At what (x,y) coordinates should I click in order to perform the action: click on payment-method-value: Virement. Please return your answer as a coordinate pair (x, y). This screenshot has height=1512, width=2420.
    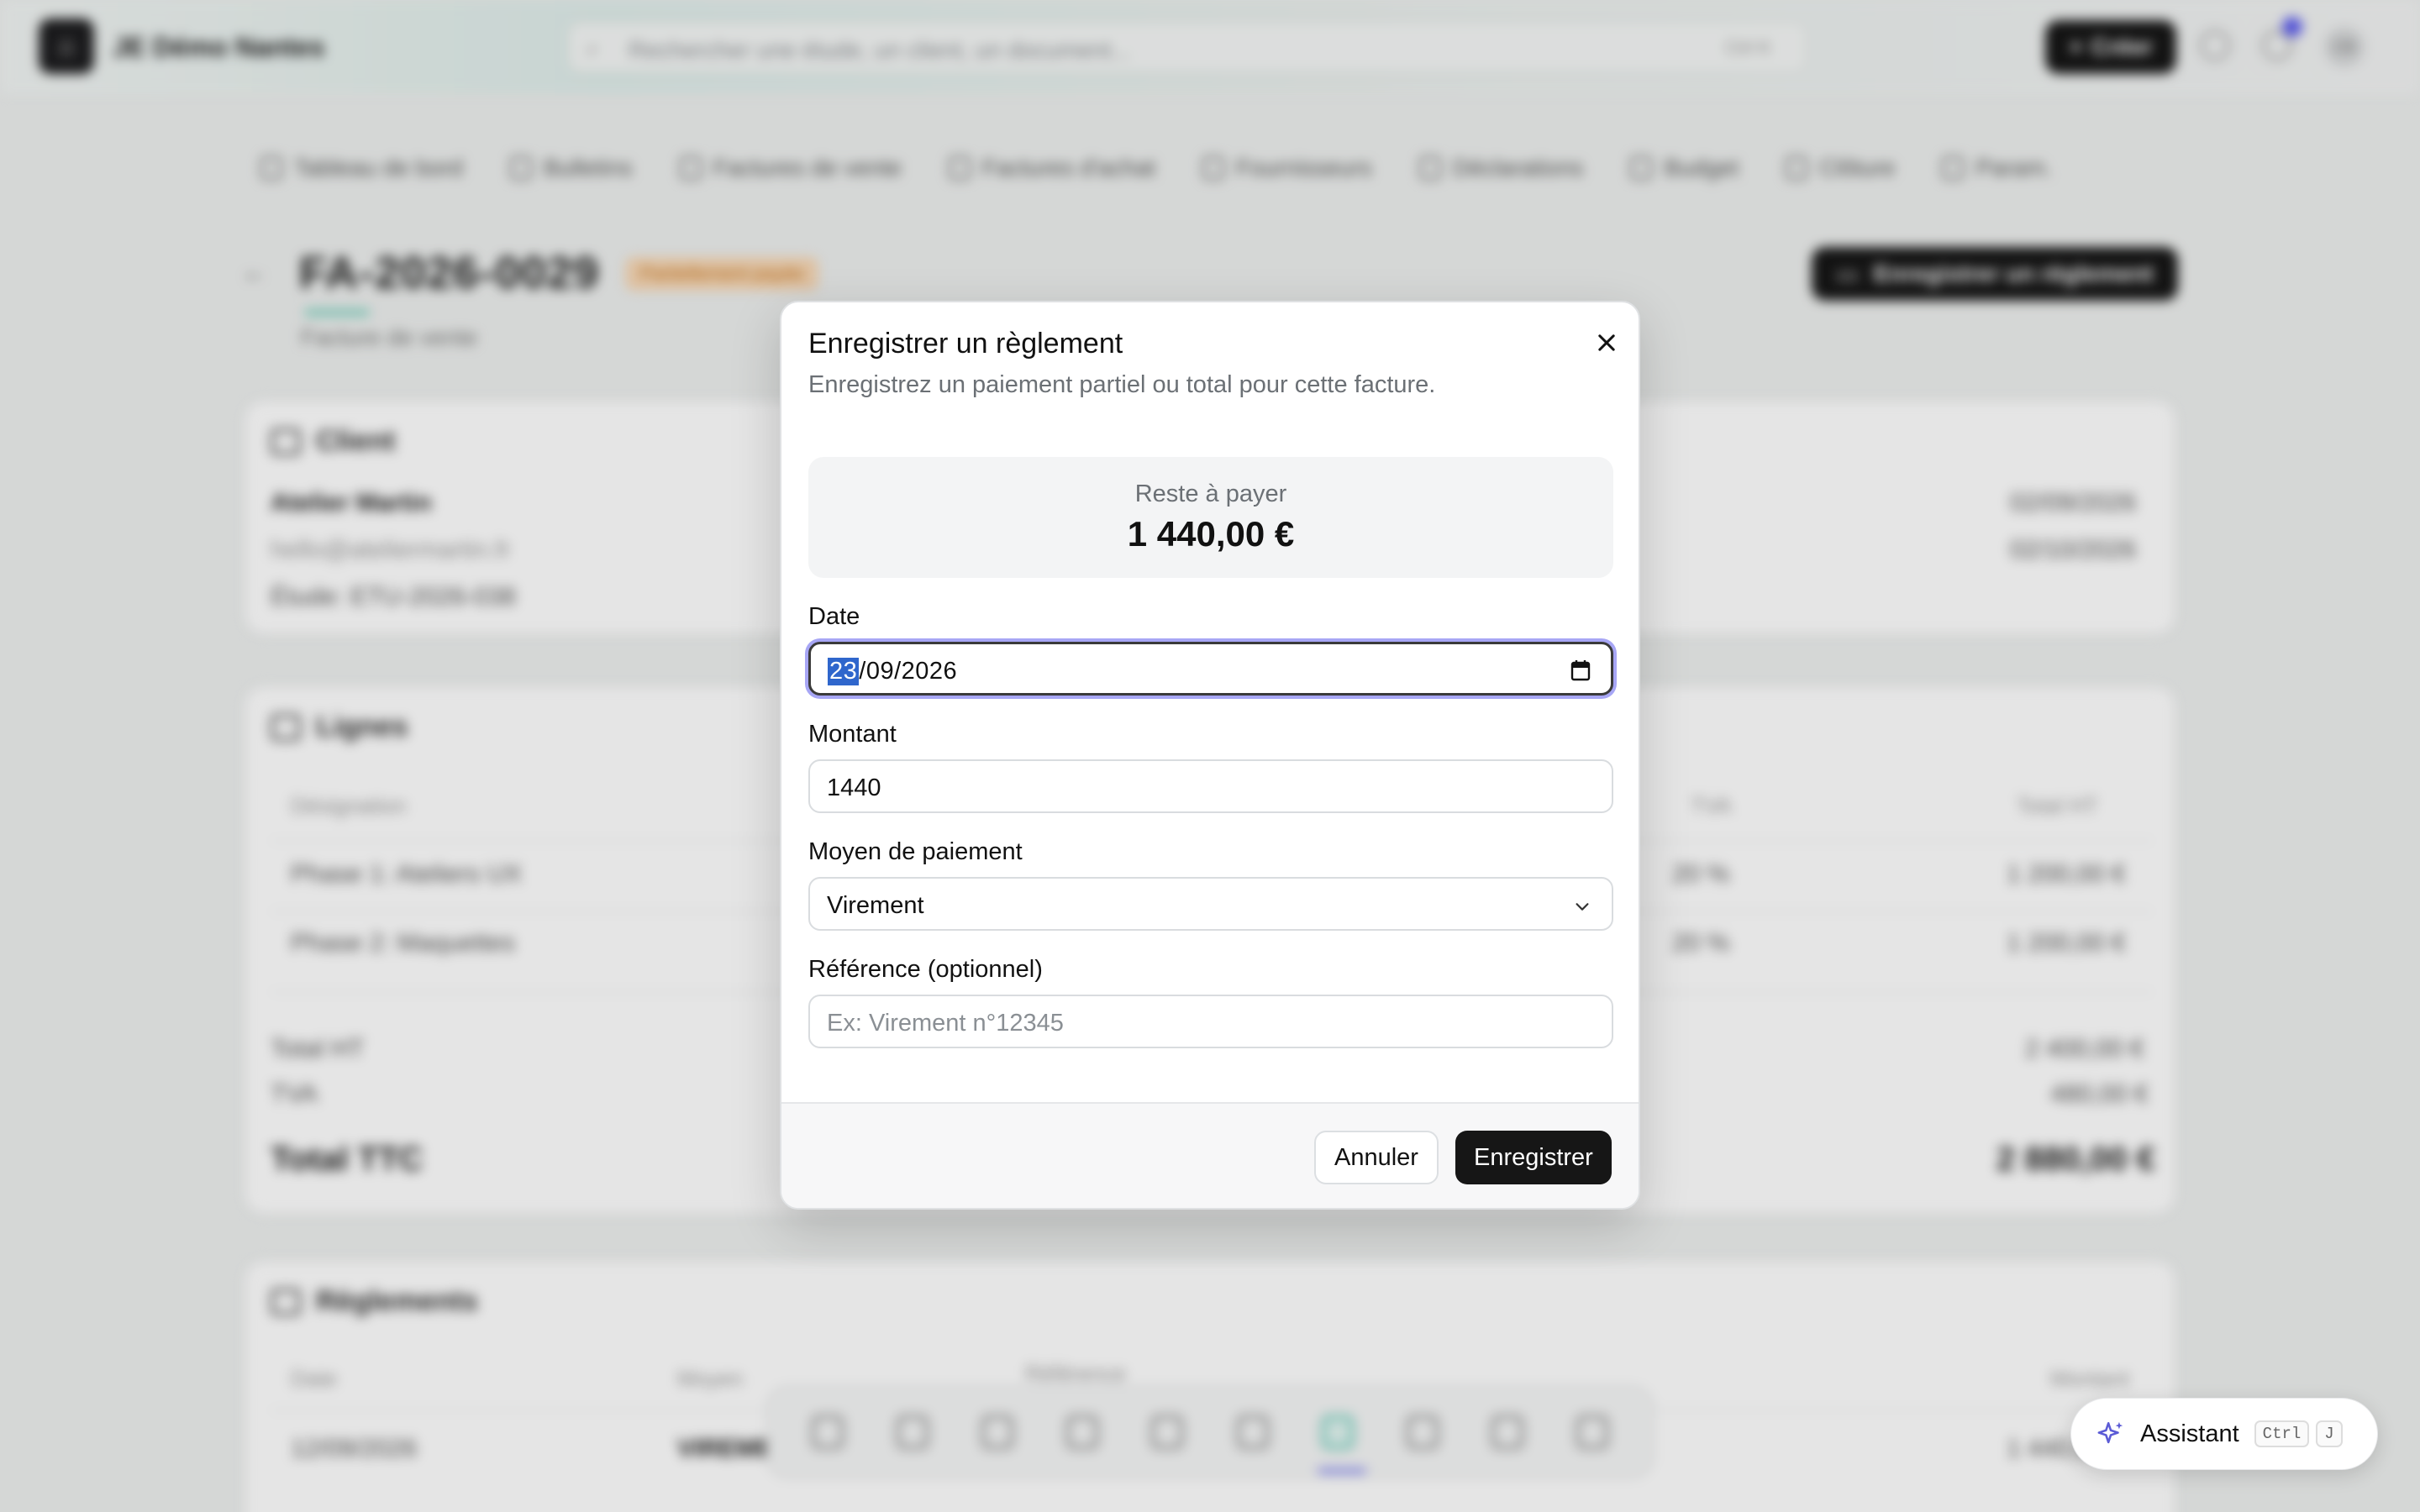
    Looking at the image, I should click on (875, 905).